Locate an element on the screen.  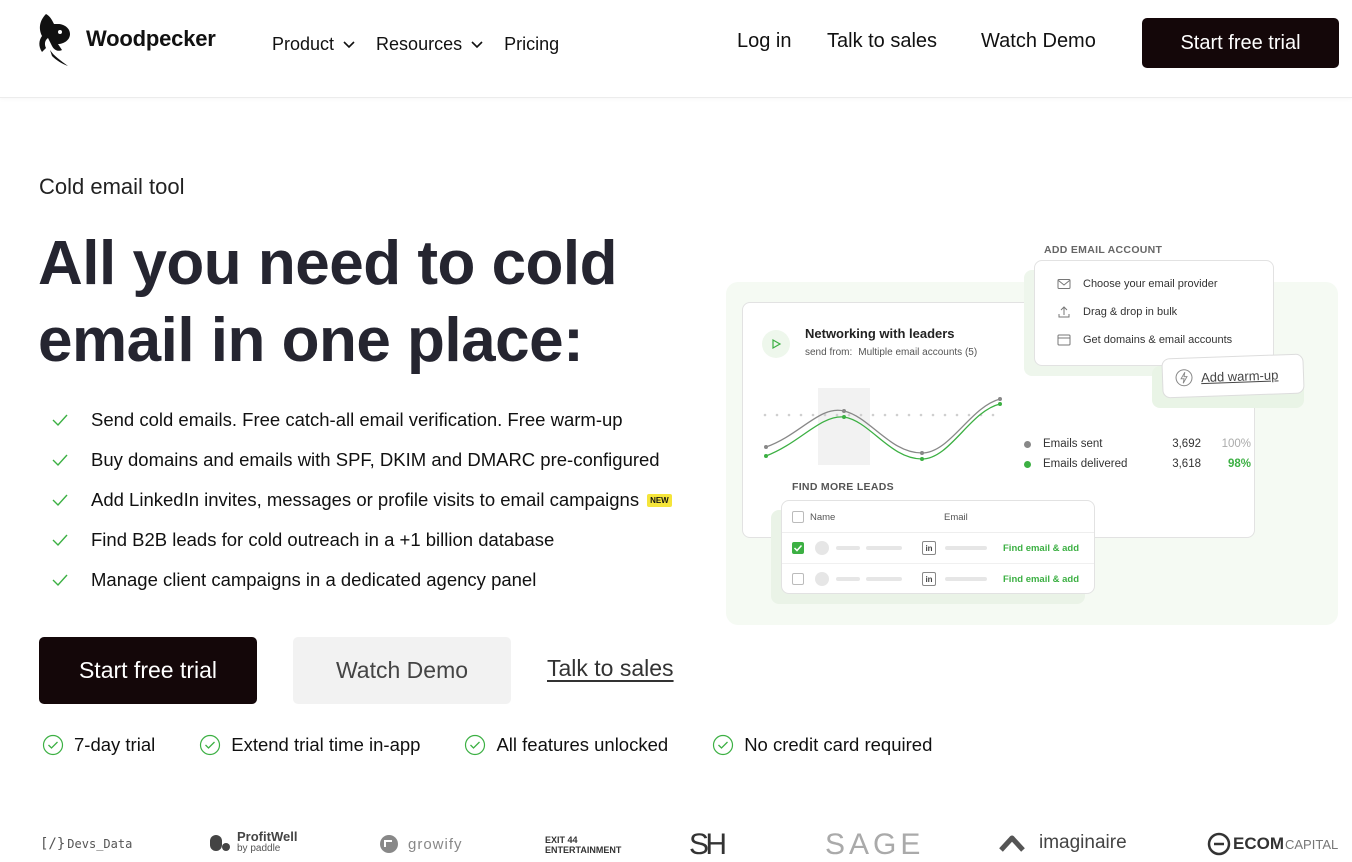
upload-icon is located at coordinates (1064, 312).